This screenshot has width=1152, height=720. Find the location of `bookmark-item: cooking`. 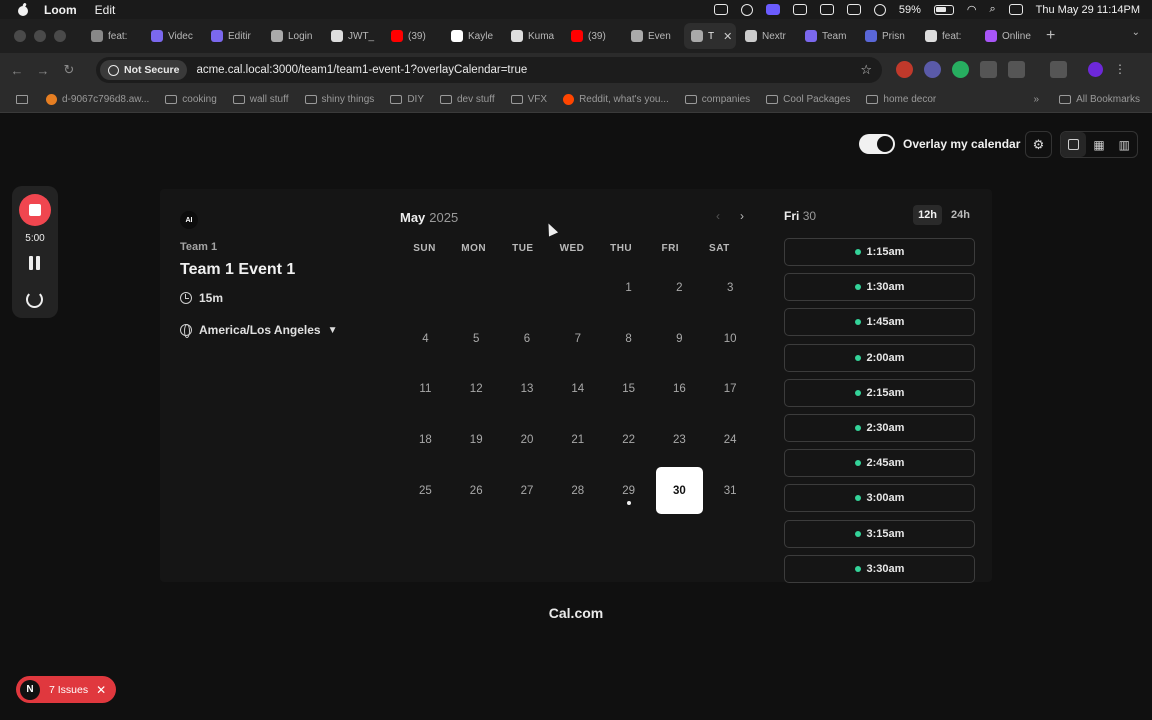

bookmark-item: cooking is located at coordinates (191, 99).